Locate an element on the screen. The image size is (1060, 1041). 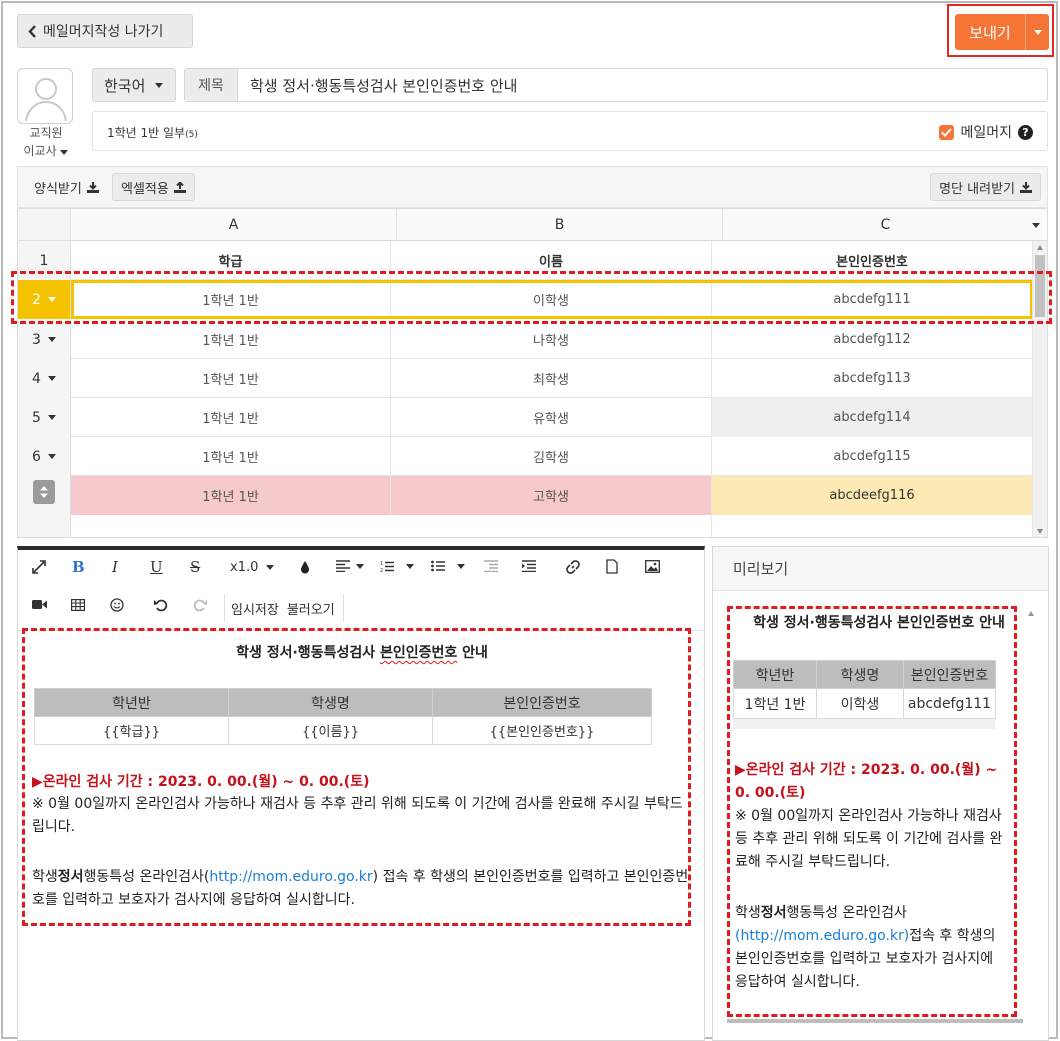
image-icon is located at coordinates (652, 566).